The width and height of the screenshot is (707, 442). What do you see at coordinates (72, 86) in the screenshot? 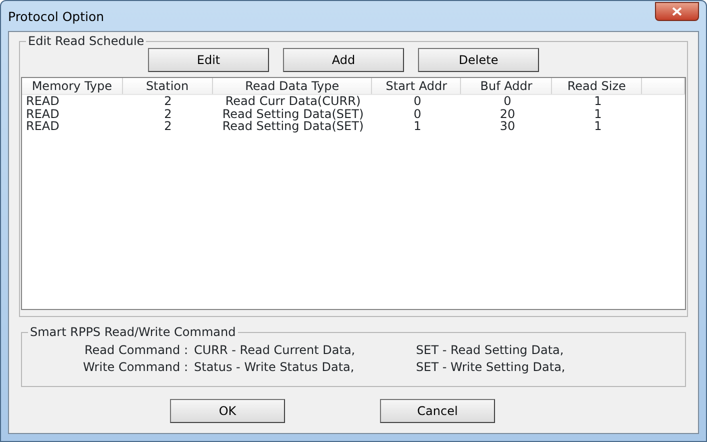
I see `column-header: Memory Type` at bounding box center [72, 86].